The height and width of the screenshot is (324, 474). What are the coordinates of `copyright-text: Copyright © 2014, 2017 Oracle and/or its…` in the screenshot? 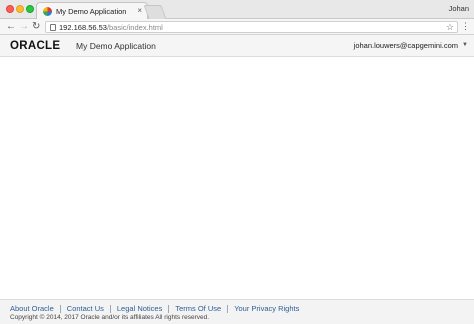 It's located at (110, 317).